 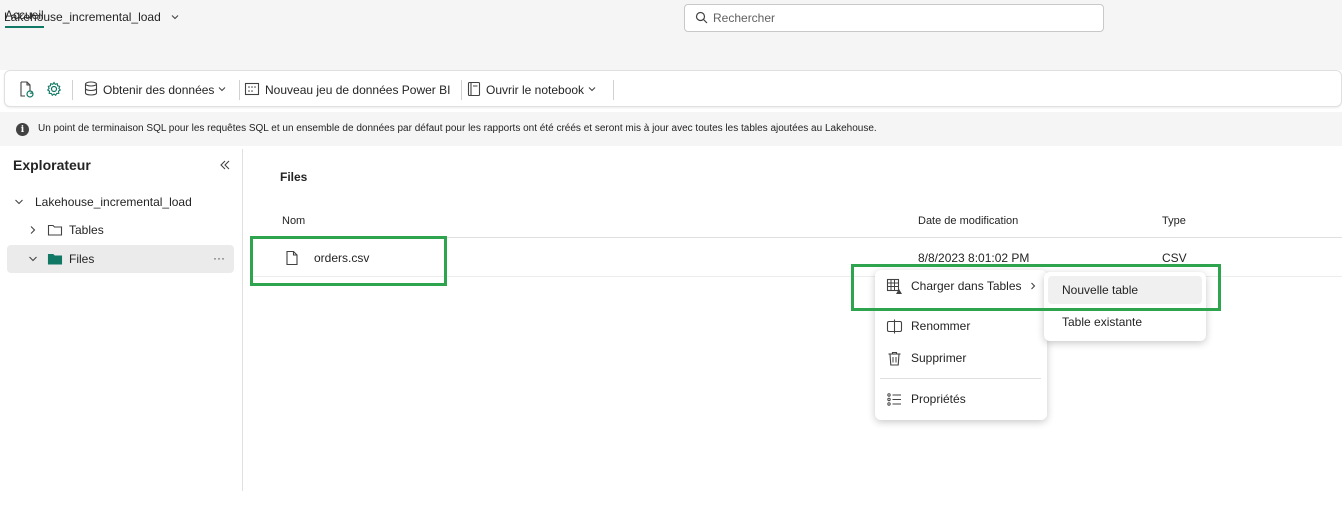 What do you see at coordinates (671, 54) in the screenshot?
I see `ribbon-tab-bar` at bounding box center [671, 54].